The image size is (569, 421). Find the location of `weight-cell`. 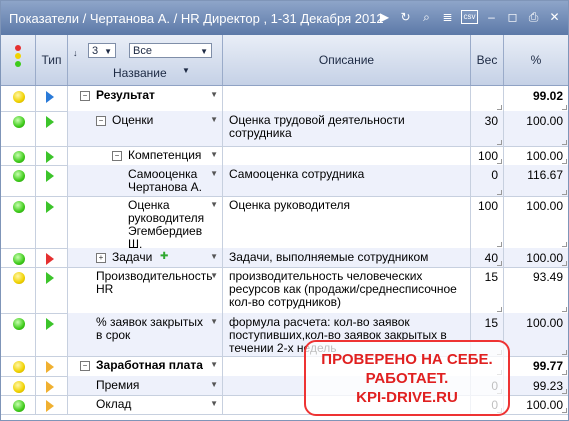

weight-cell is located at coordinates (487, 98).